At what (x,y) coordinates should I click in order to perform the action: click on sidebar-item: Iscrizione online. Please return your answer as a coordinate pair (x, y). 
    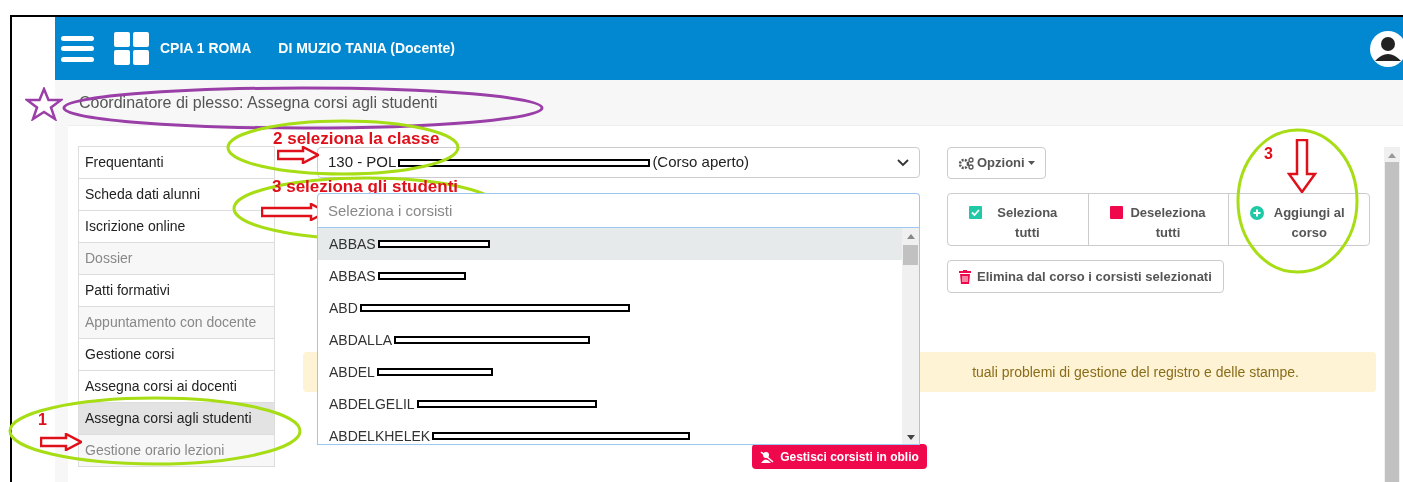
    Looking at the image, I should click on (176, 226).